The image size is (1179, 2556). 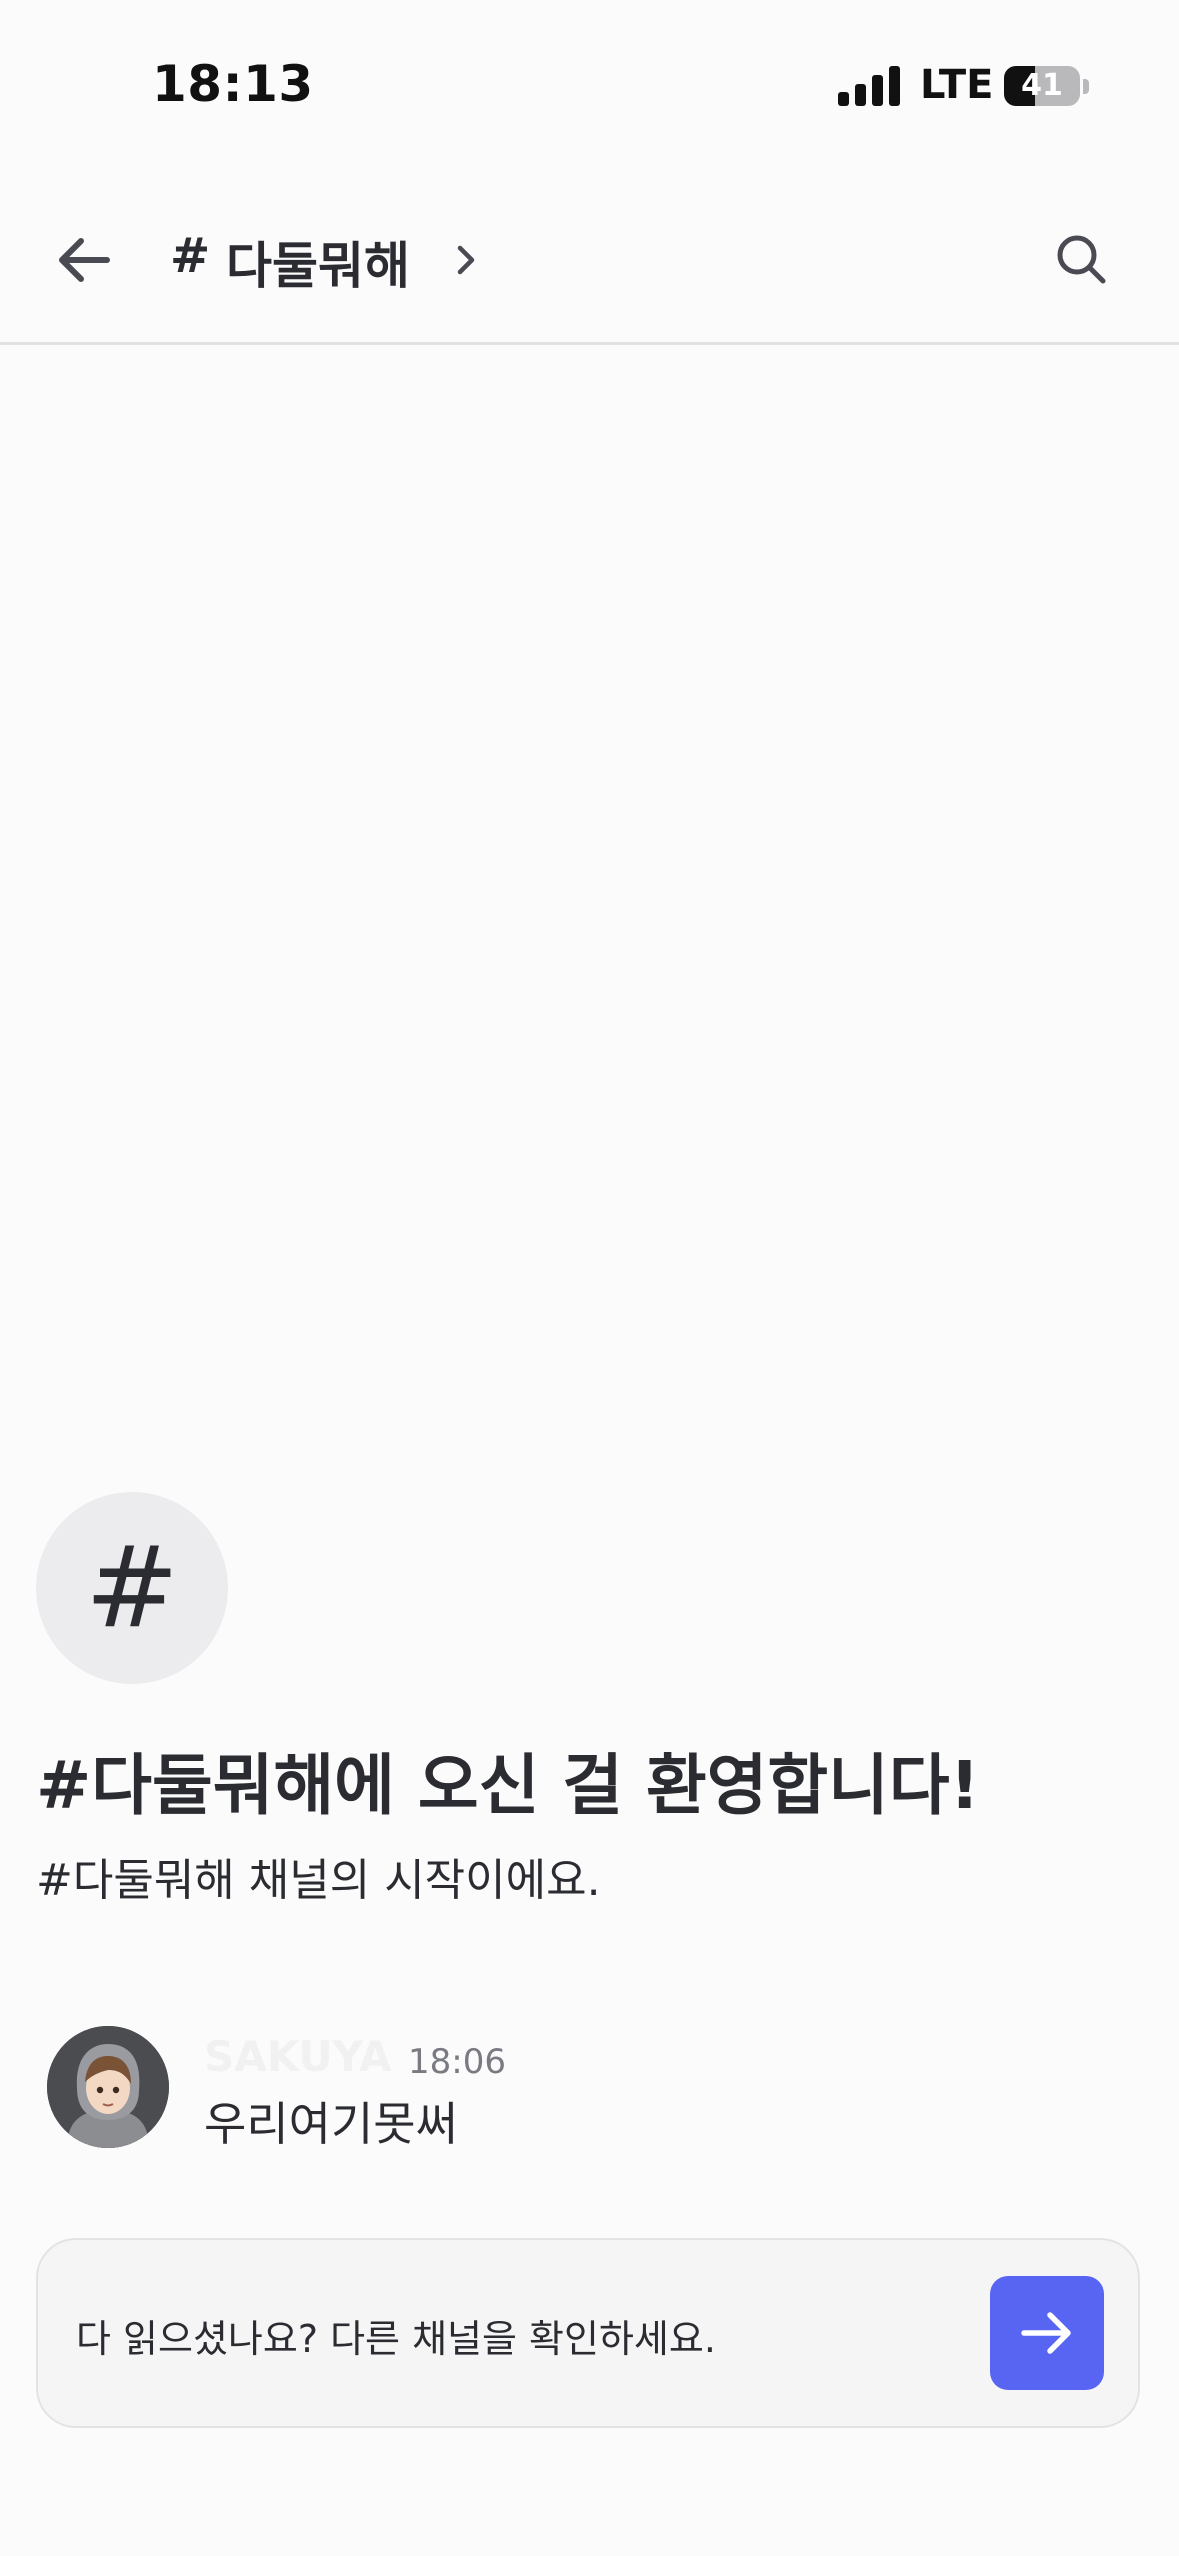 I want to click on back-button, so click(x=84, y=260).